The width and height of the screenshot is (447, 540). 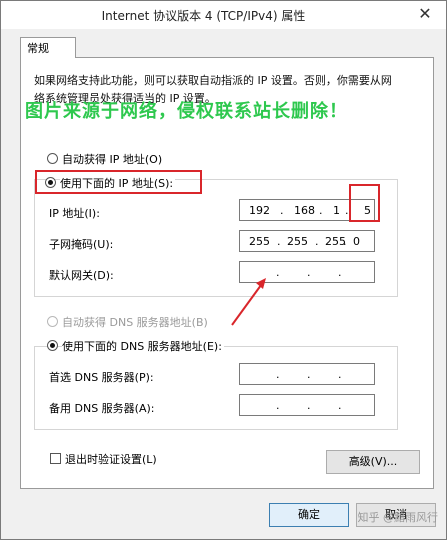 What do you see at coordinates (213, 80) in the screenshot?
I see `description-line-1: 如果网络支持此功能，则可以获取自动指派的 IP 设置。否则，你需要从网` at bounding box center [213, 80].